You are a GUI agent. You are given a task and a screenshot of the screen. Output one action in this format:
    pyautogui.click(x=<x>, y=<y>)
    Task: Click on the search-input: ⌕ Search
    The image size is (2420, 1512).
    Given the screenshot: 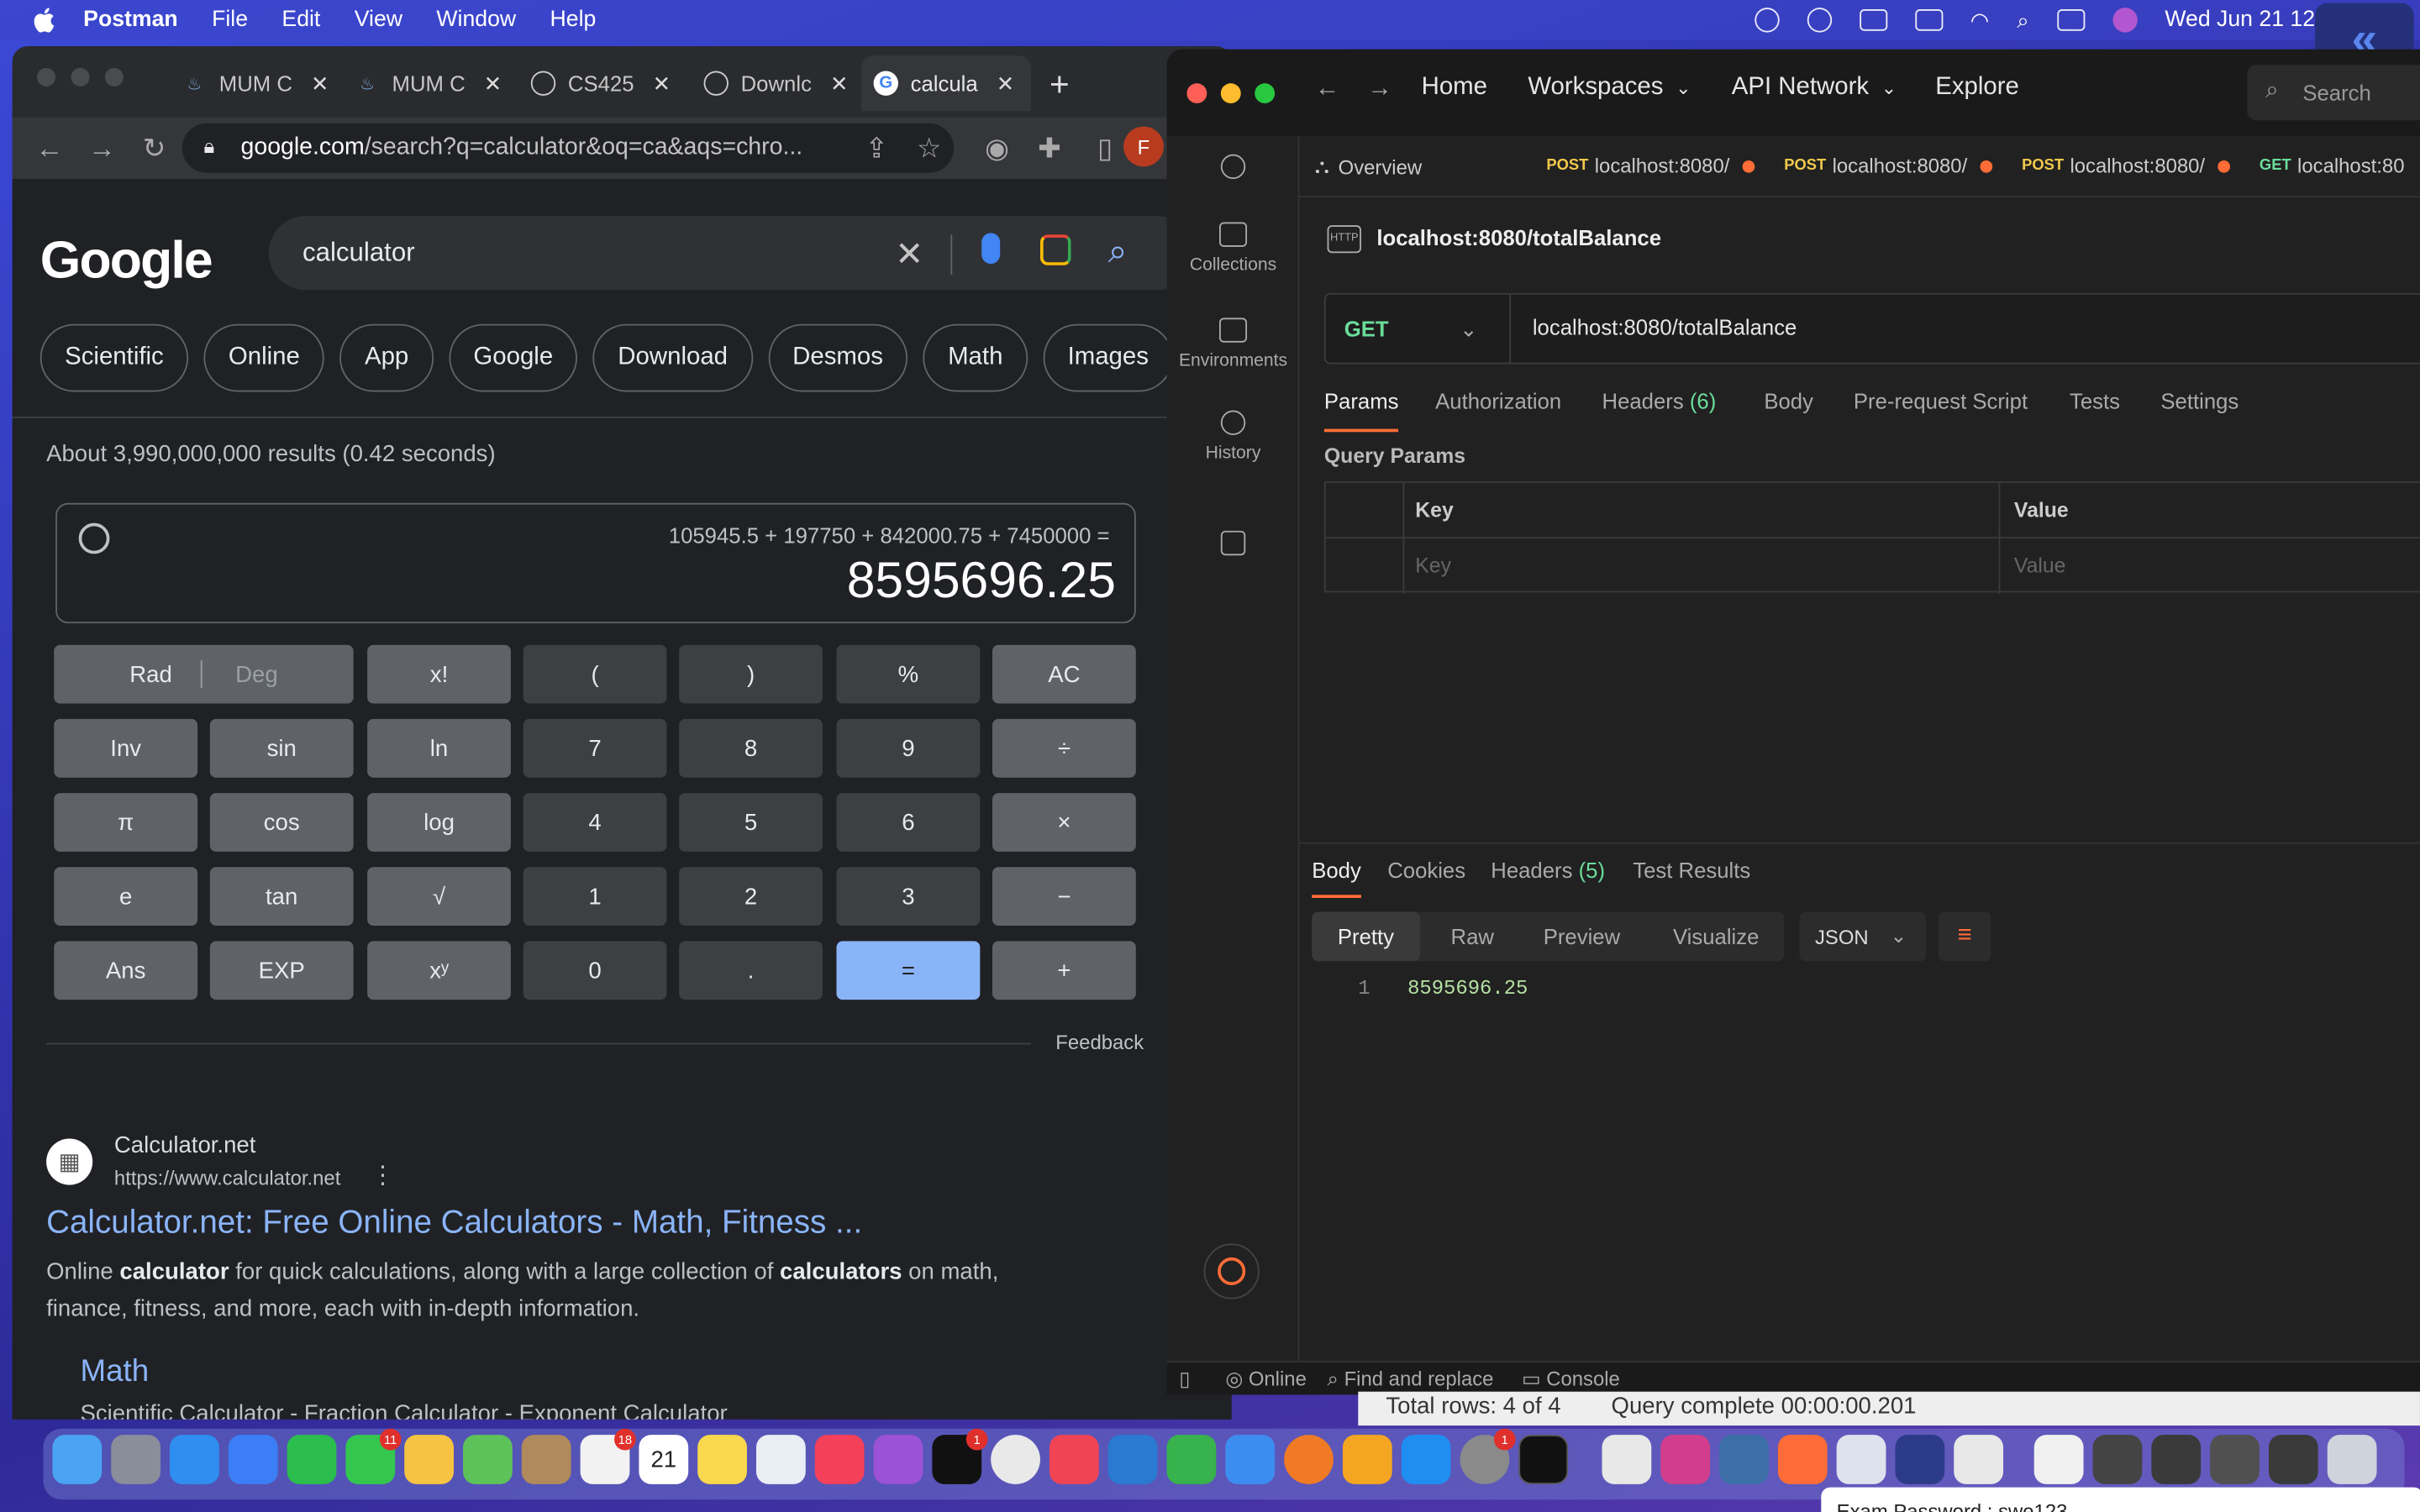 What is the action you would take?
    pyautogui.click(x=2333, y=93)
    